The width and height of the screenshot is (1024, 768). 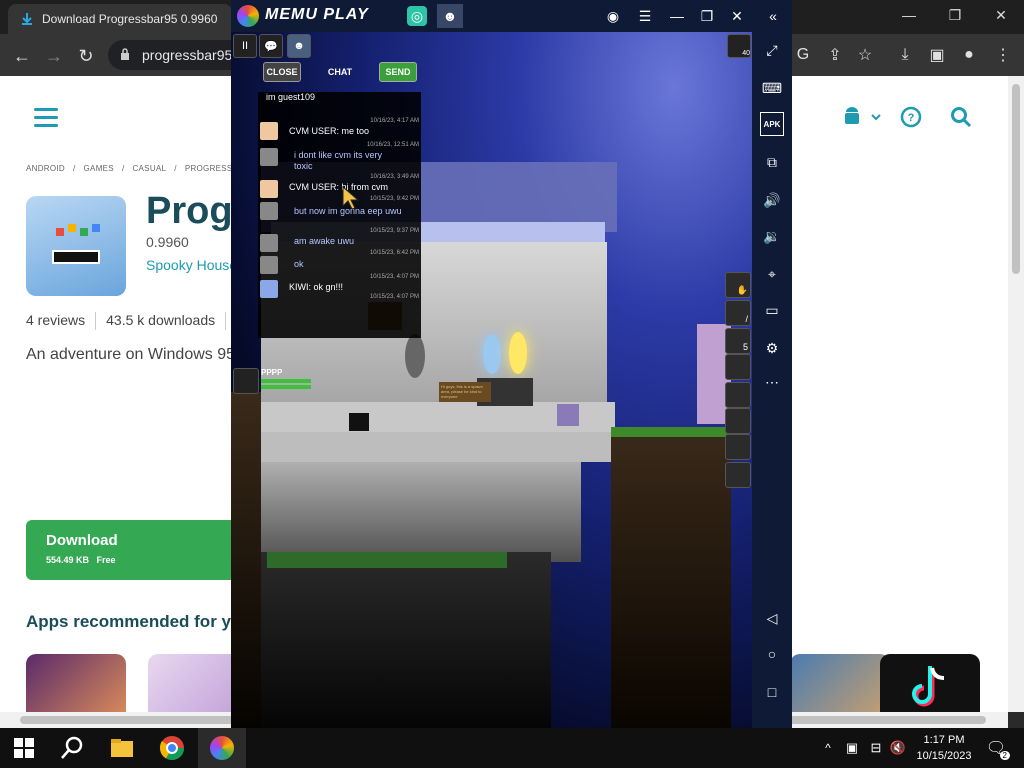 What do you see at coordinates (772, 88) in the screenshot?
I see `keyboard-mapping-icon: ⌨` at bounding box center [772, 88].